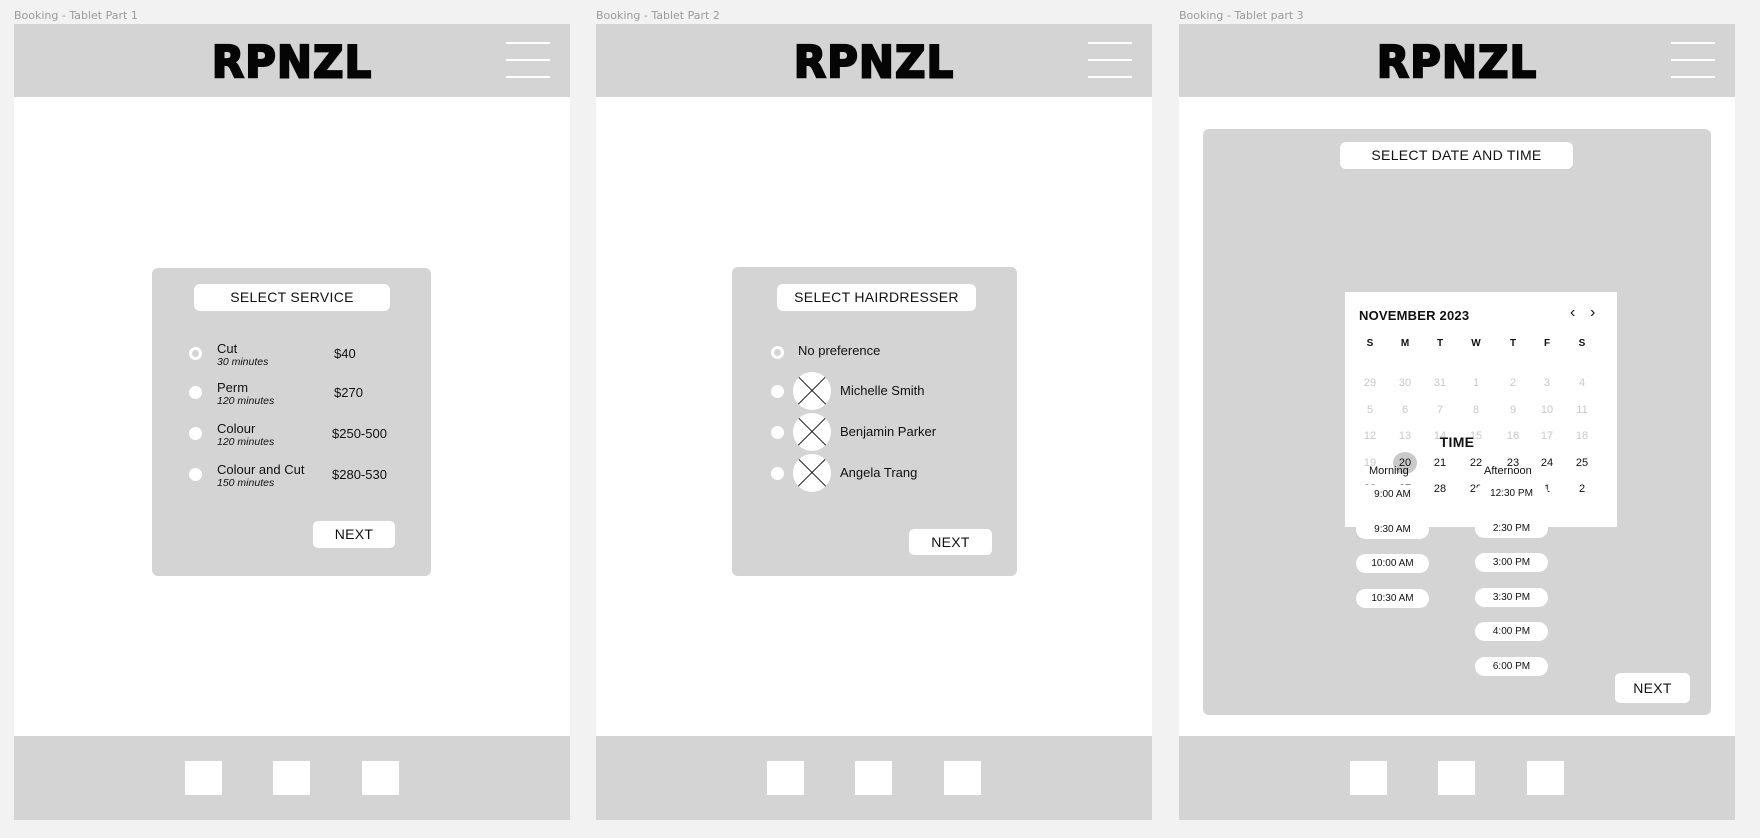  What do you see at coordinates (1405, 343) in the screenshot?
I see `weekday-label: M` at bounding box center [1405, 343].